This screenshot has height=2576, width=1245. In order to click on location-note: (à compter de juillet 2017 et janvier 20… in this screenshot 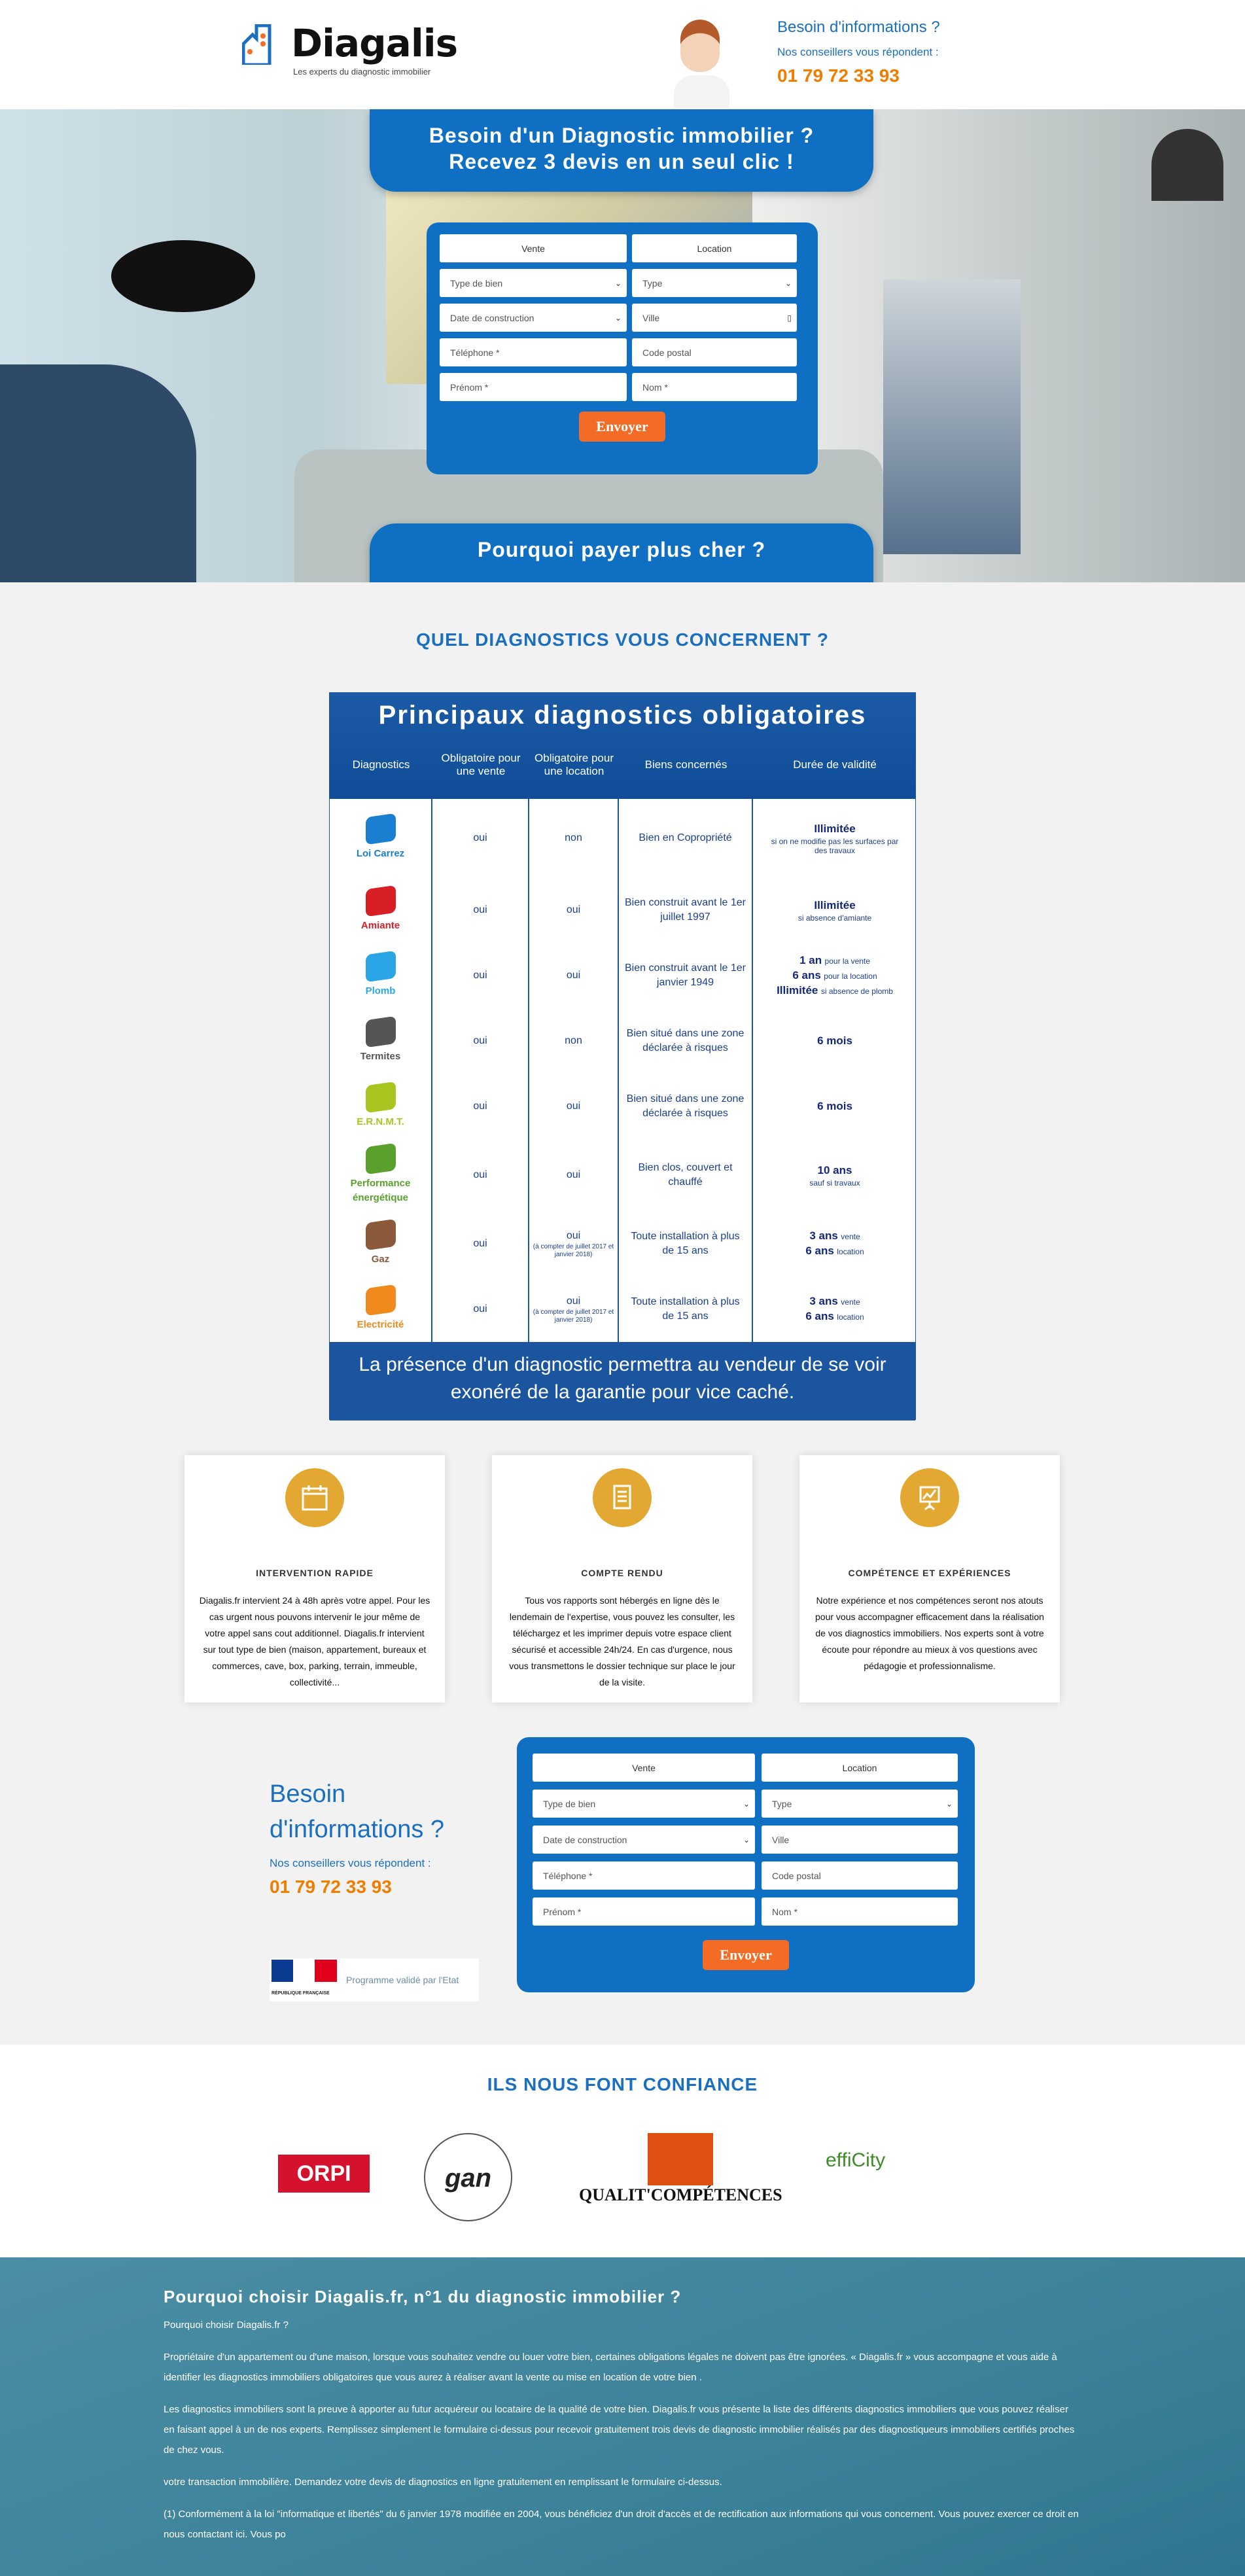, I will do `click(573, 1316)`.